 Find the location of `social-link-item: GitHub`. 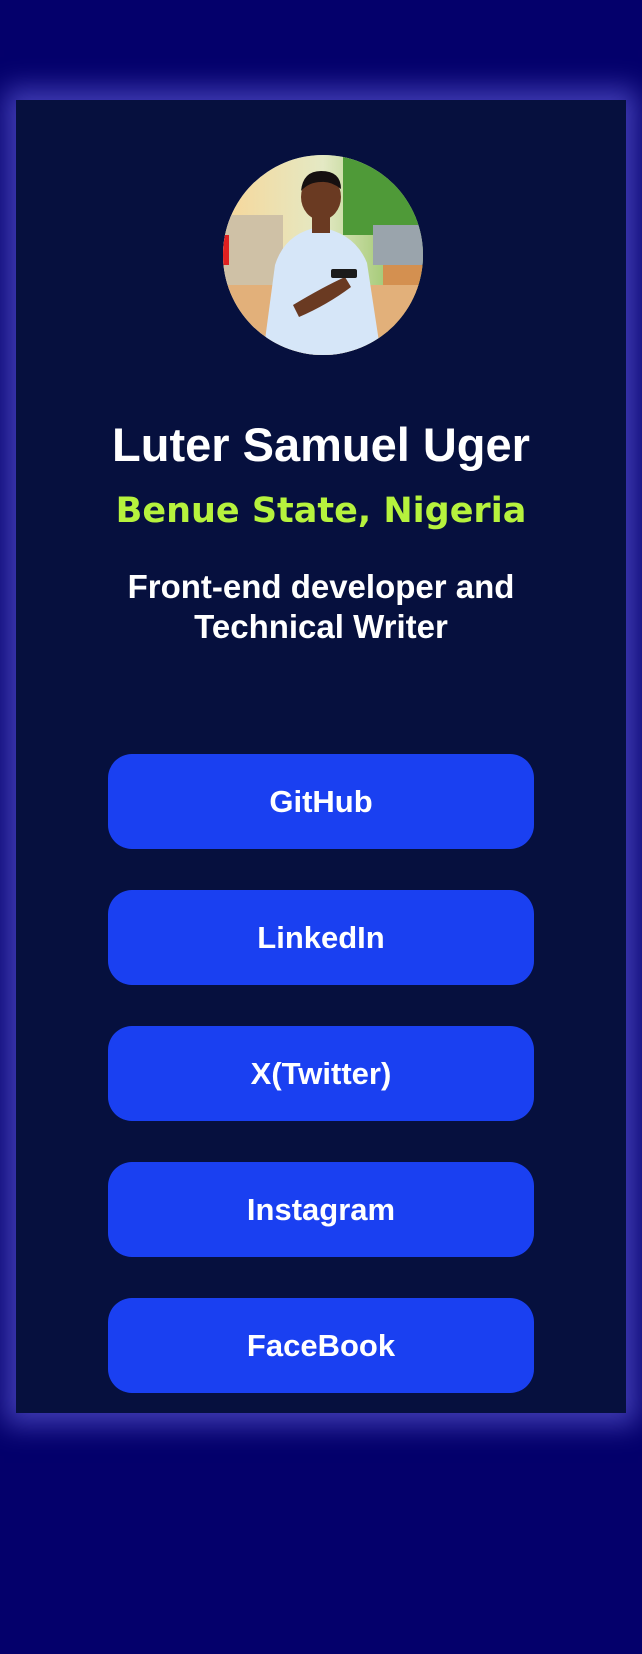

social-link-item: GitHub is located at coordinates (321, 801).